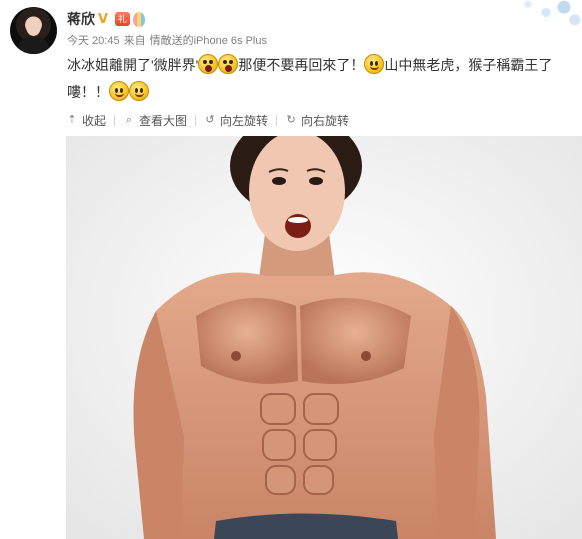 The image size is (582, 539). What do you see at coordinates (93, 40) in the screenshot?
I see `post-time: 今天 20:45` at bounding box center [93, 40].